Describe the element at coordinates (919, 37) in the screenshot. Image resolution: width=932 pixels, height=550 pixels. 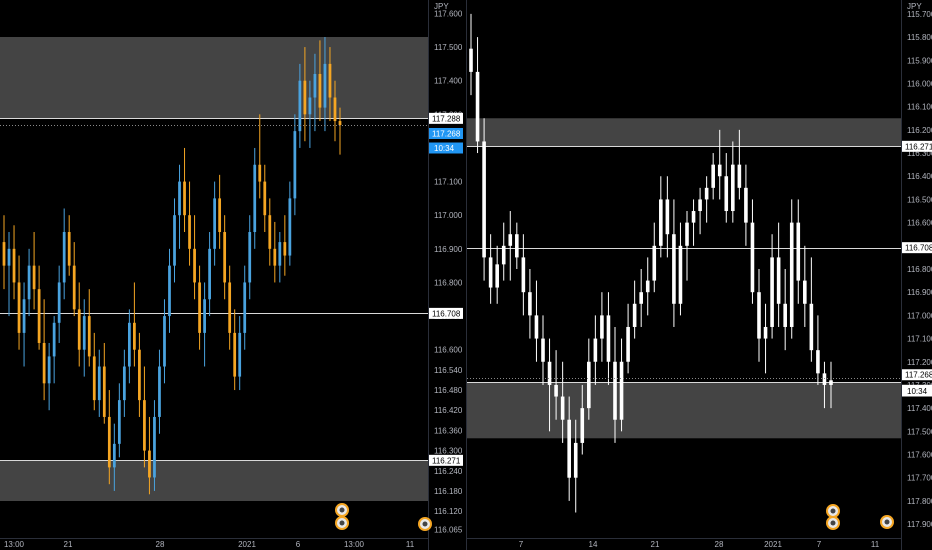
I see `price-tick-label: 115.800` at that location.